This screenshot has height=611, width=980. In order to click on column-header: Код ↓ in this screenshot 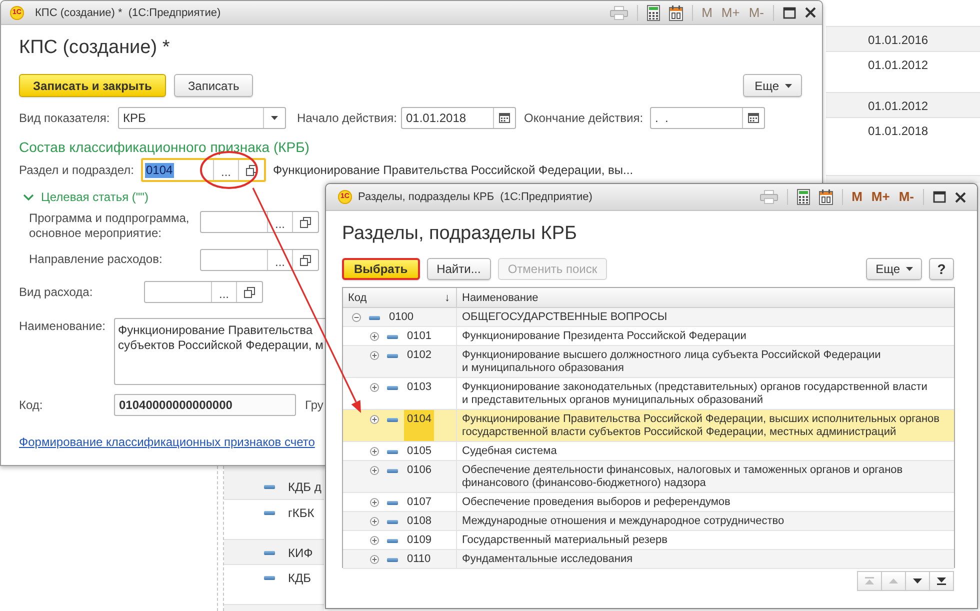, I will do `click(399, 298)`.